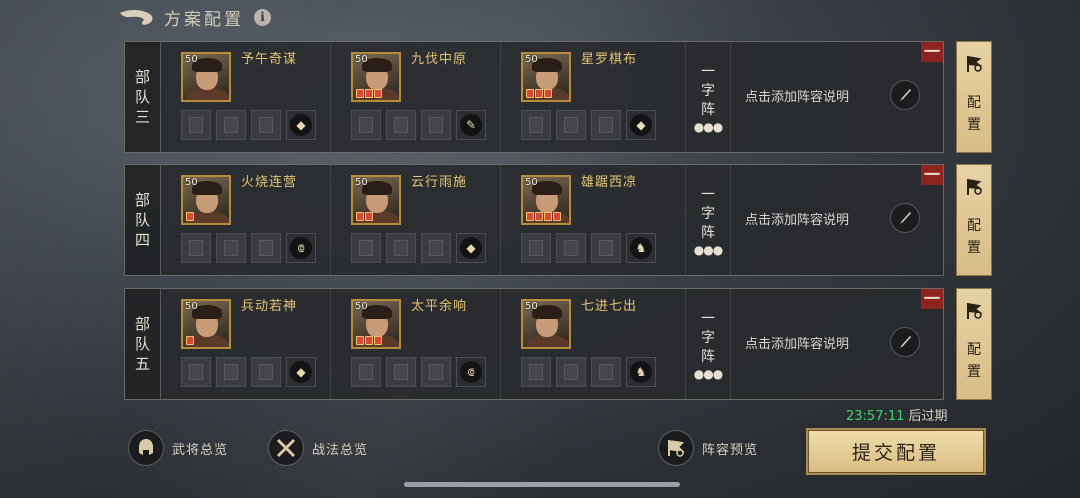 The image size is (1080, 498). Describe the element at coordinates (471, 125) in the screenshot. I see `troop-type-slot: ✎` at that location.